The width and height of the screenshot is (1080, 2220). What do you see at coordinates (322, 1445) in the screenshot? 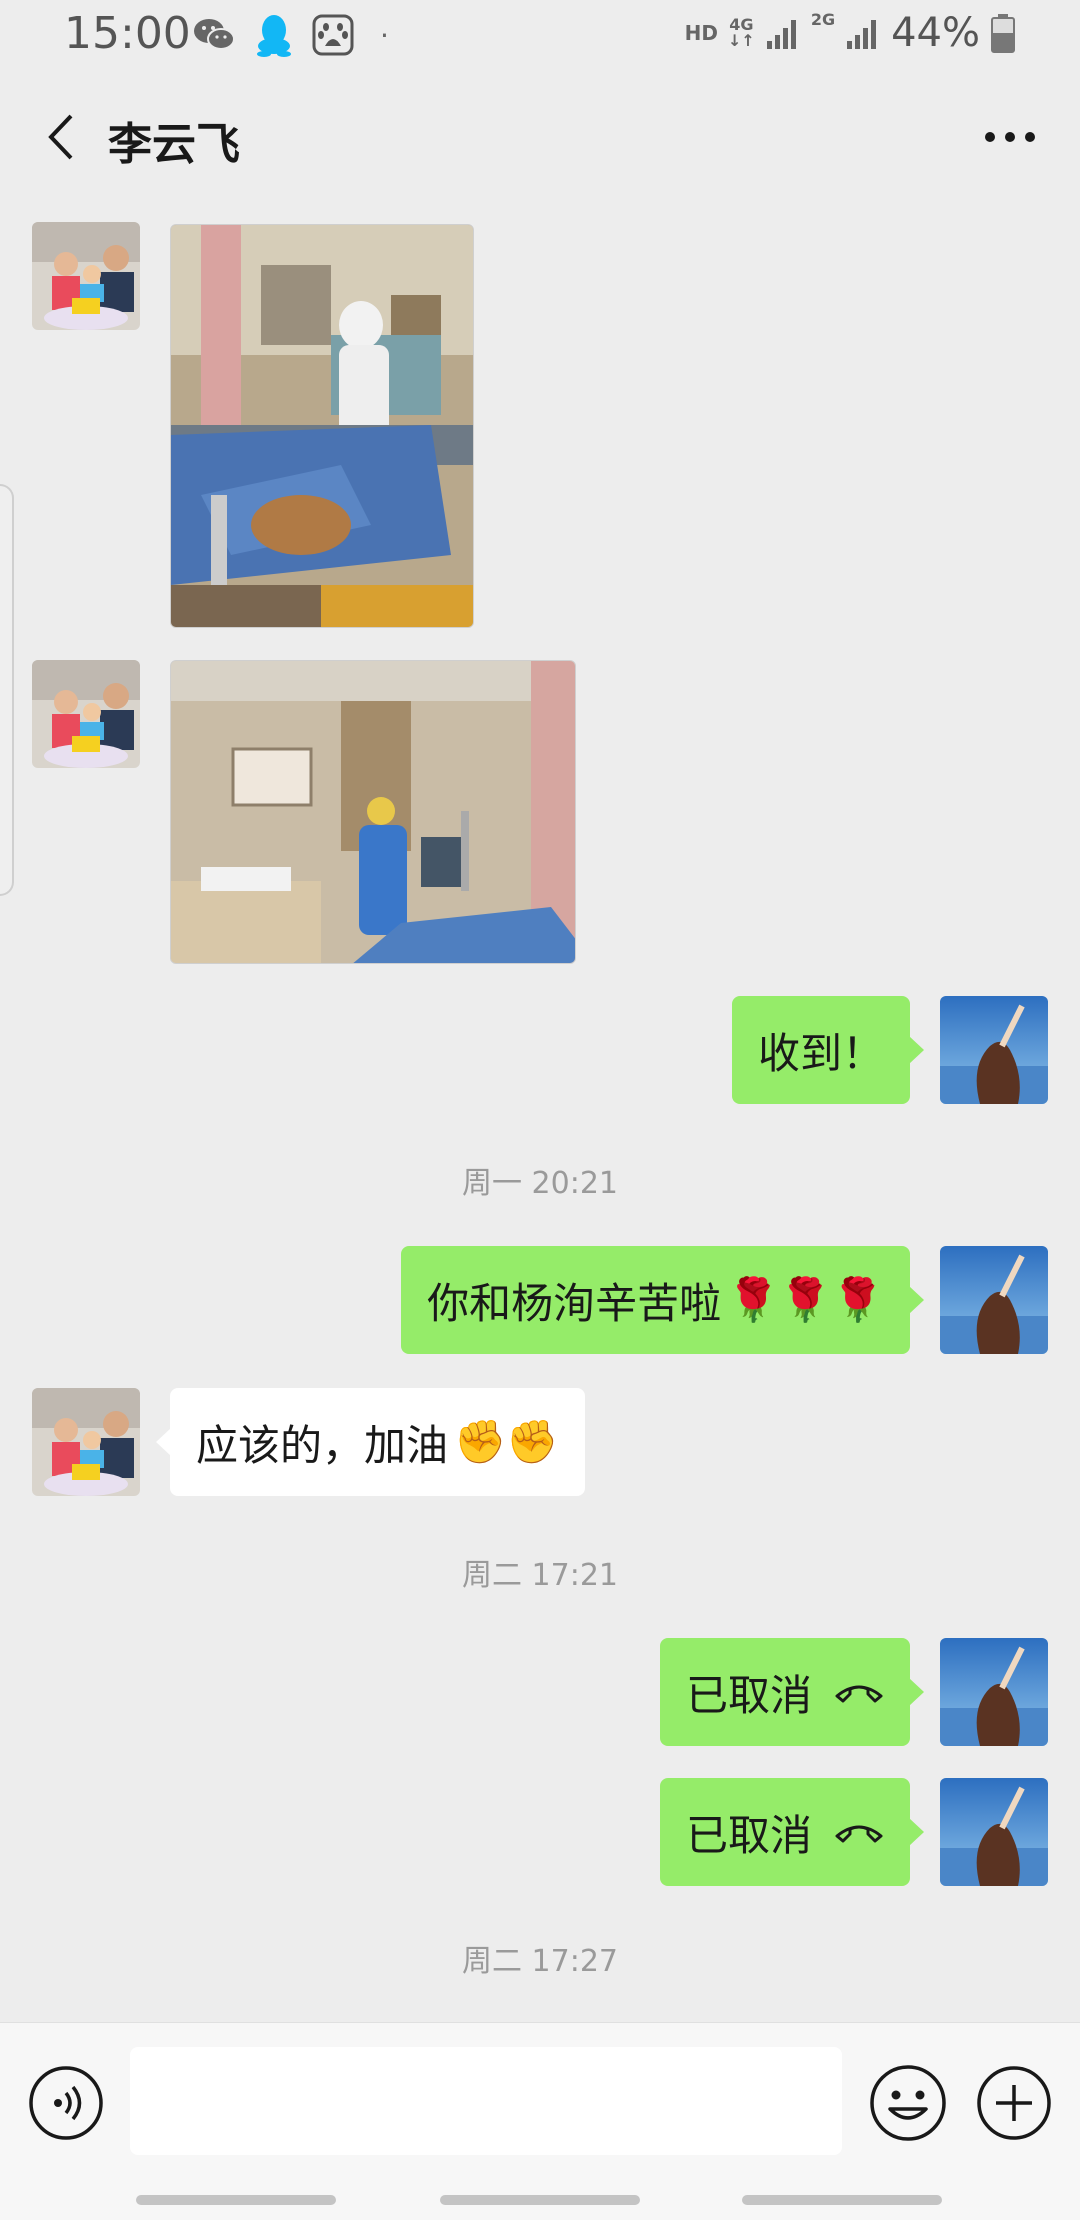
I see `message-text: 应该的，加油` at bounding box center [322, 1445].